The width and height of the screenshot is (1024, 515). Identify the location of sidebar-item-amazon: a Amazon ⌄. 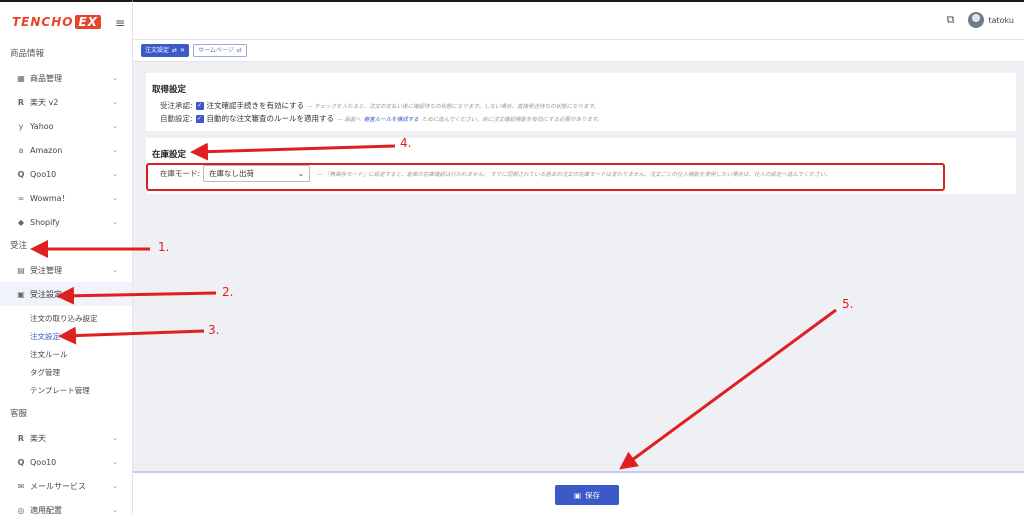
(66, 150).